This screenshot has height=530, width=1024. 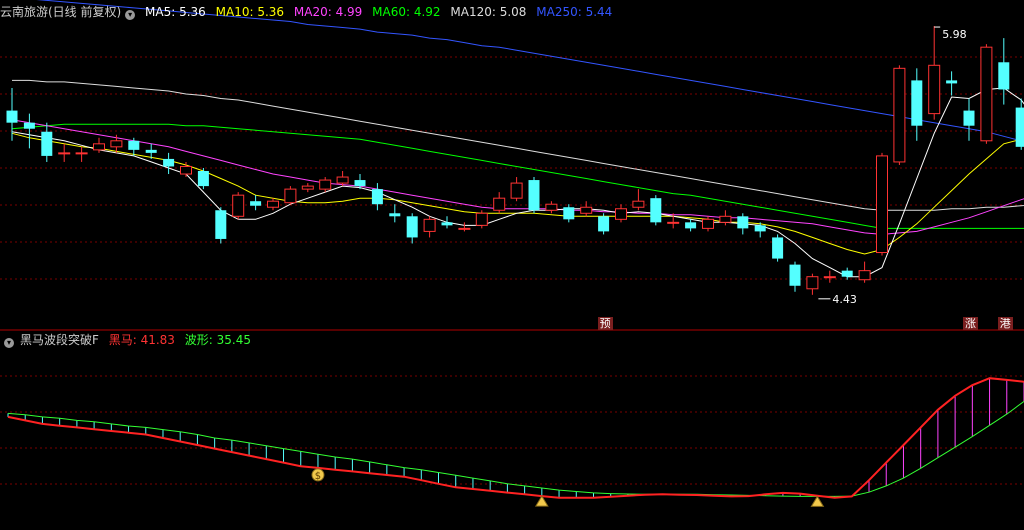 What do you see at coordinates (328, 12) in the screenshot?
I see `legend-ma20: MA20: 4.99` at bounding box center [328, 12].